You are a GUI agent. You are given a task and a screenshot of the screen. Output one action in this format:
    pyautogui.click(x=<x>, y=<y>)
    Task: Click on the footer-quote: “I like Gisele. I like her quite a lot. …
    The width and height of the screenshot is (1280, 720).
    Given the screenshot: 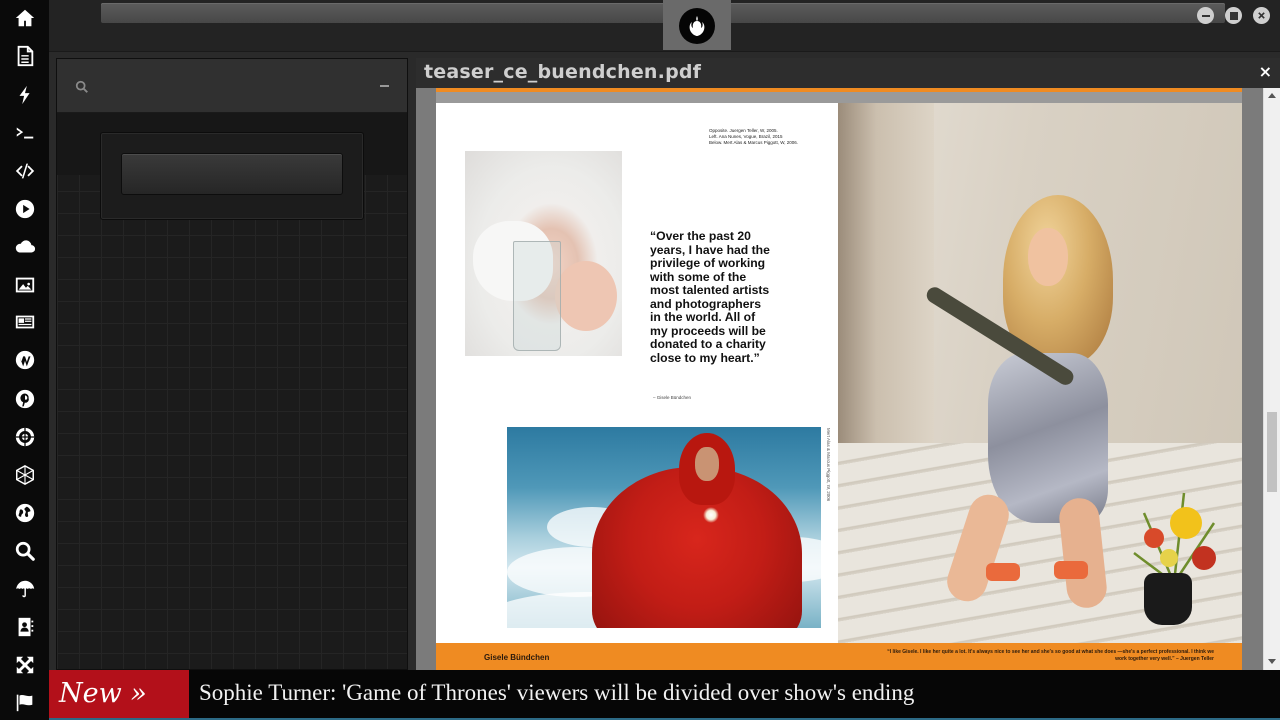 What is the action you would take?
    pyautogui.click(x=1049, y=656)
    